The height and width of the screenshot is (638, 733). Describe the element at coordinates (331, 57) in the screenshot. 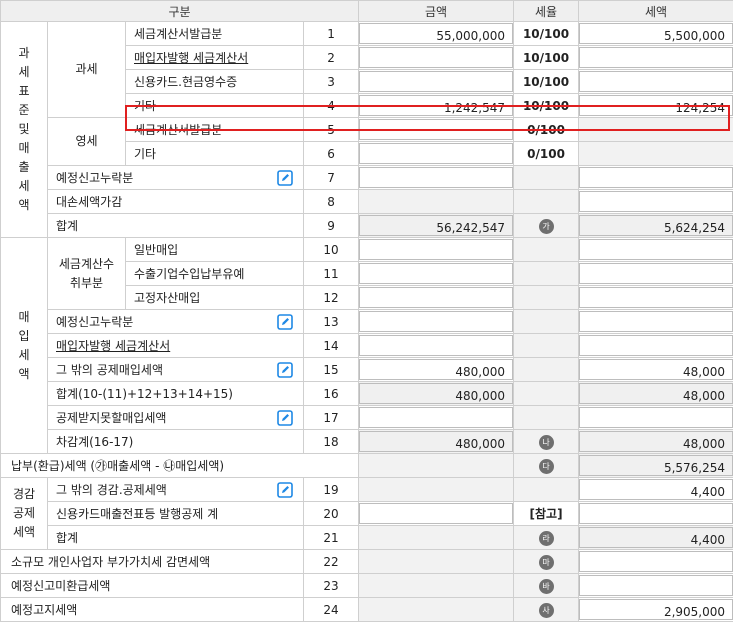

I see `row-number: 2` at that location.